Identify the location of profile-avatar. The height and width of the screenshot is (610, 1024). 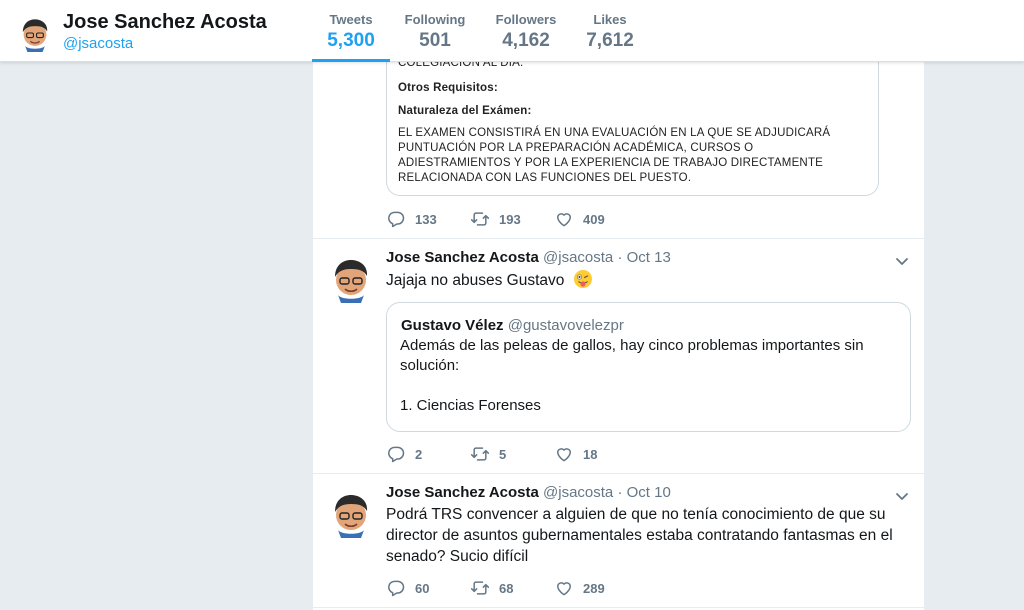
(35, 33).